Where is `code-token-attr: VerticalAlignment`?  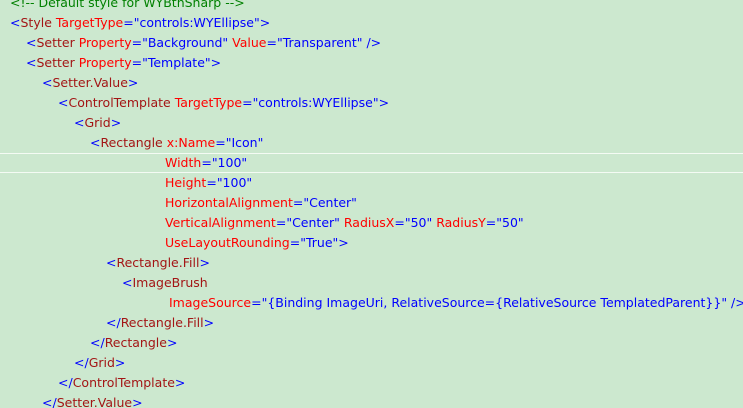
code-token-attr: VerticalAlignment is located at coordinates (220, 222).